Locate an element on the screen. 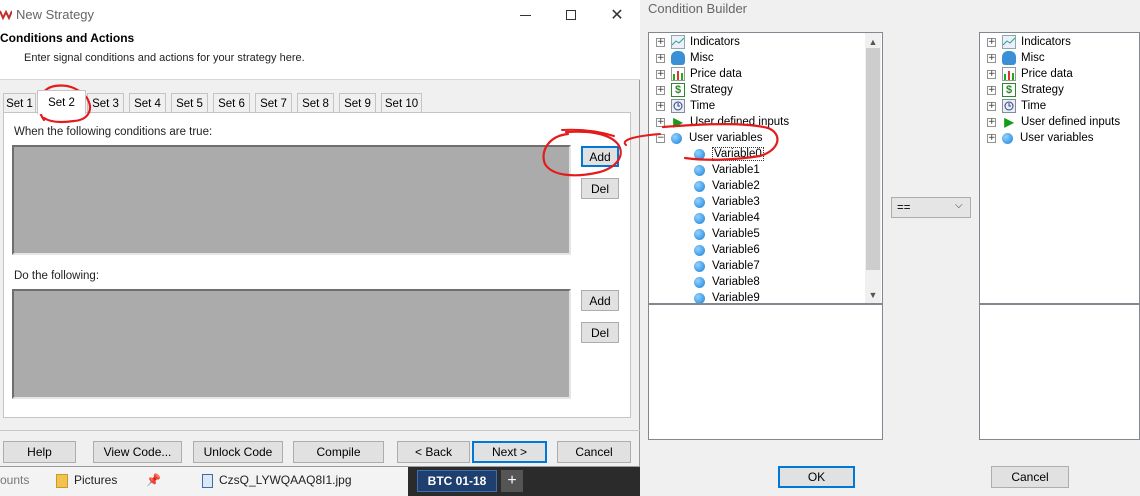 Image resolution: width=1140 pixels, height=496 pixels. variable-item: Variable7 is located at coordinates (727, 266).